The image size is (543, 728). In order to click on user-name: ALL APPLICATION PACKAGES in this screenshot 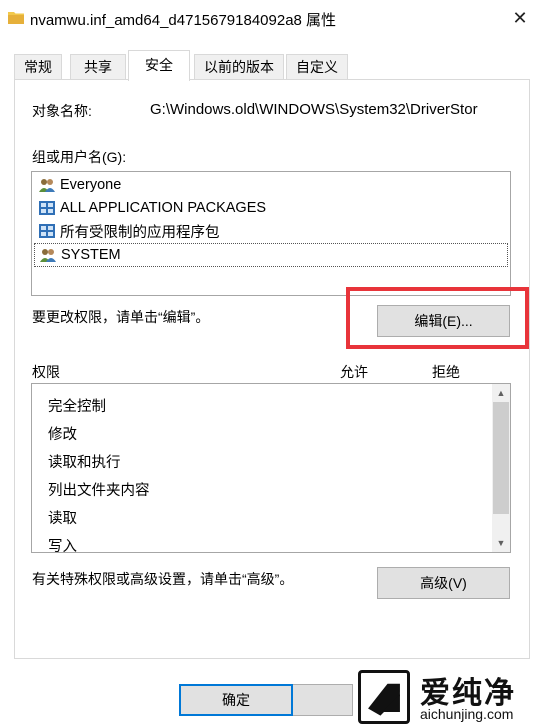, I will do `click(163, 208)`.